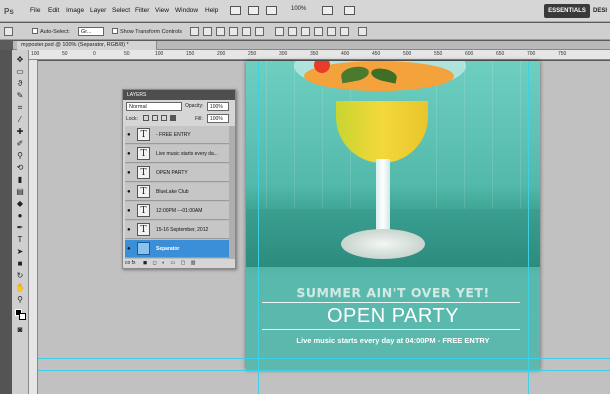  I want to click on lasso-tool-icon: ϑ, so click(20, 84).